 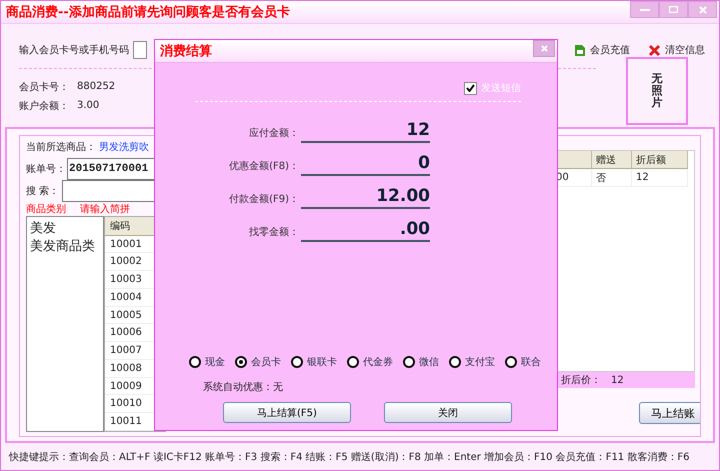 I want to click on shortcut-hint: 快捷键提示：查询会员：ALT+F 读IC卡F12 账单号：F3 搜索：F4 结账：F5 赠送(取消)：F8 加单：Enter 增加会员：F10 会员充值：F11 散客消费：F6, so click(x=349, y=457).